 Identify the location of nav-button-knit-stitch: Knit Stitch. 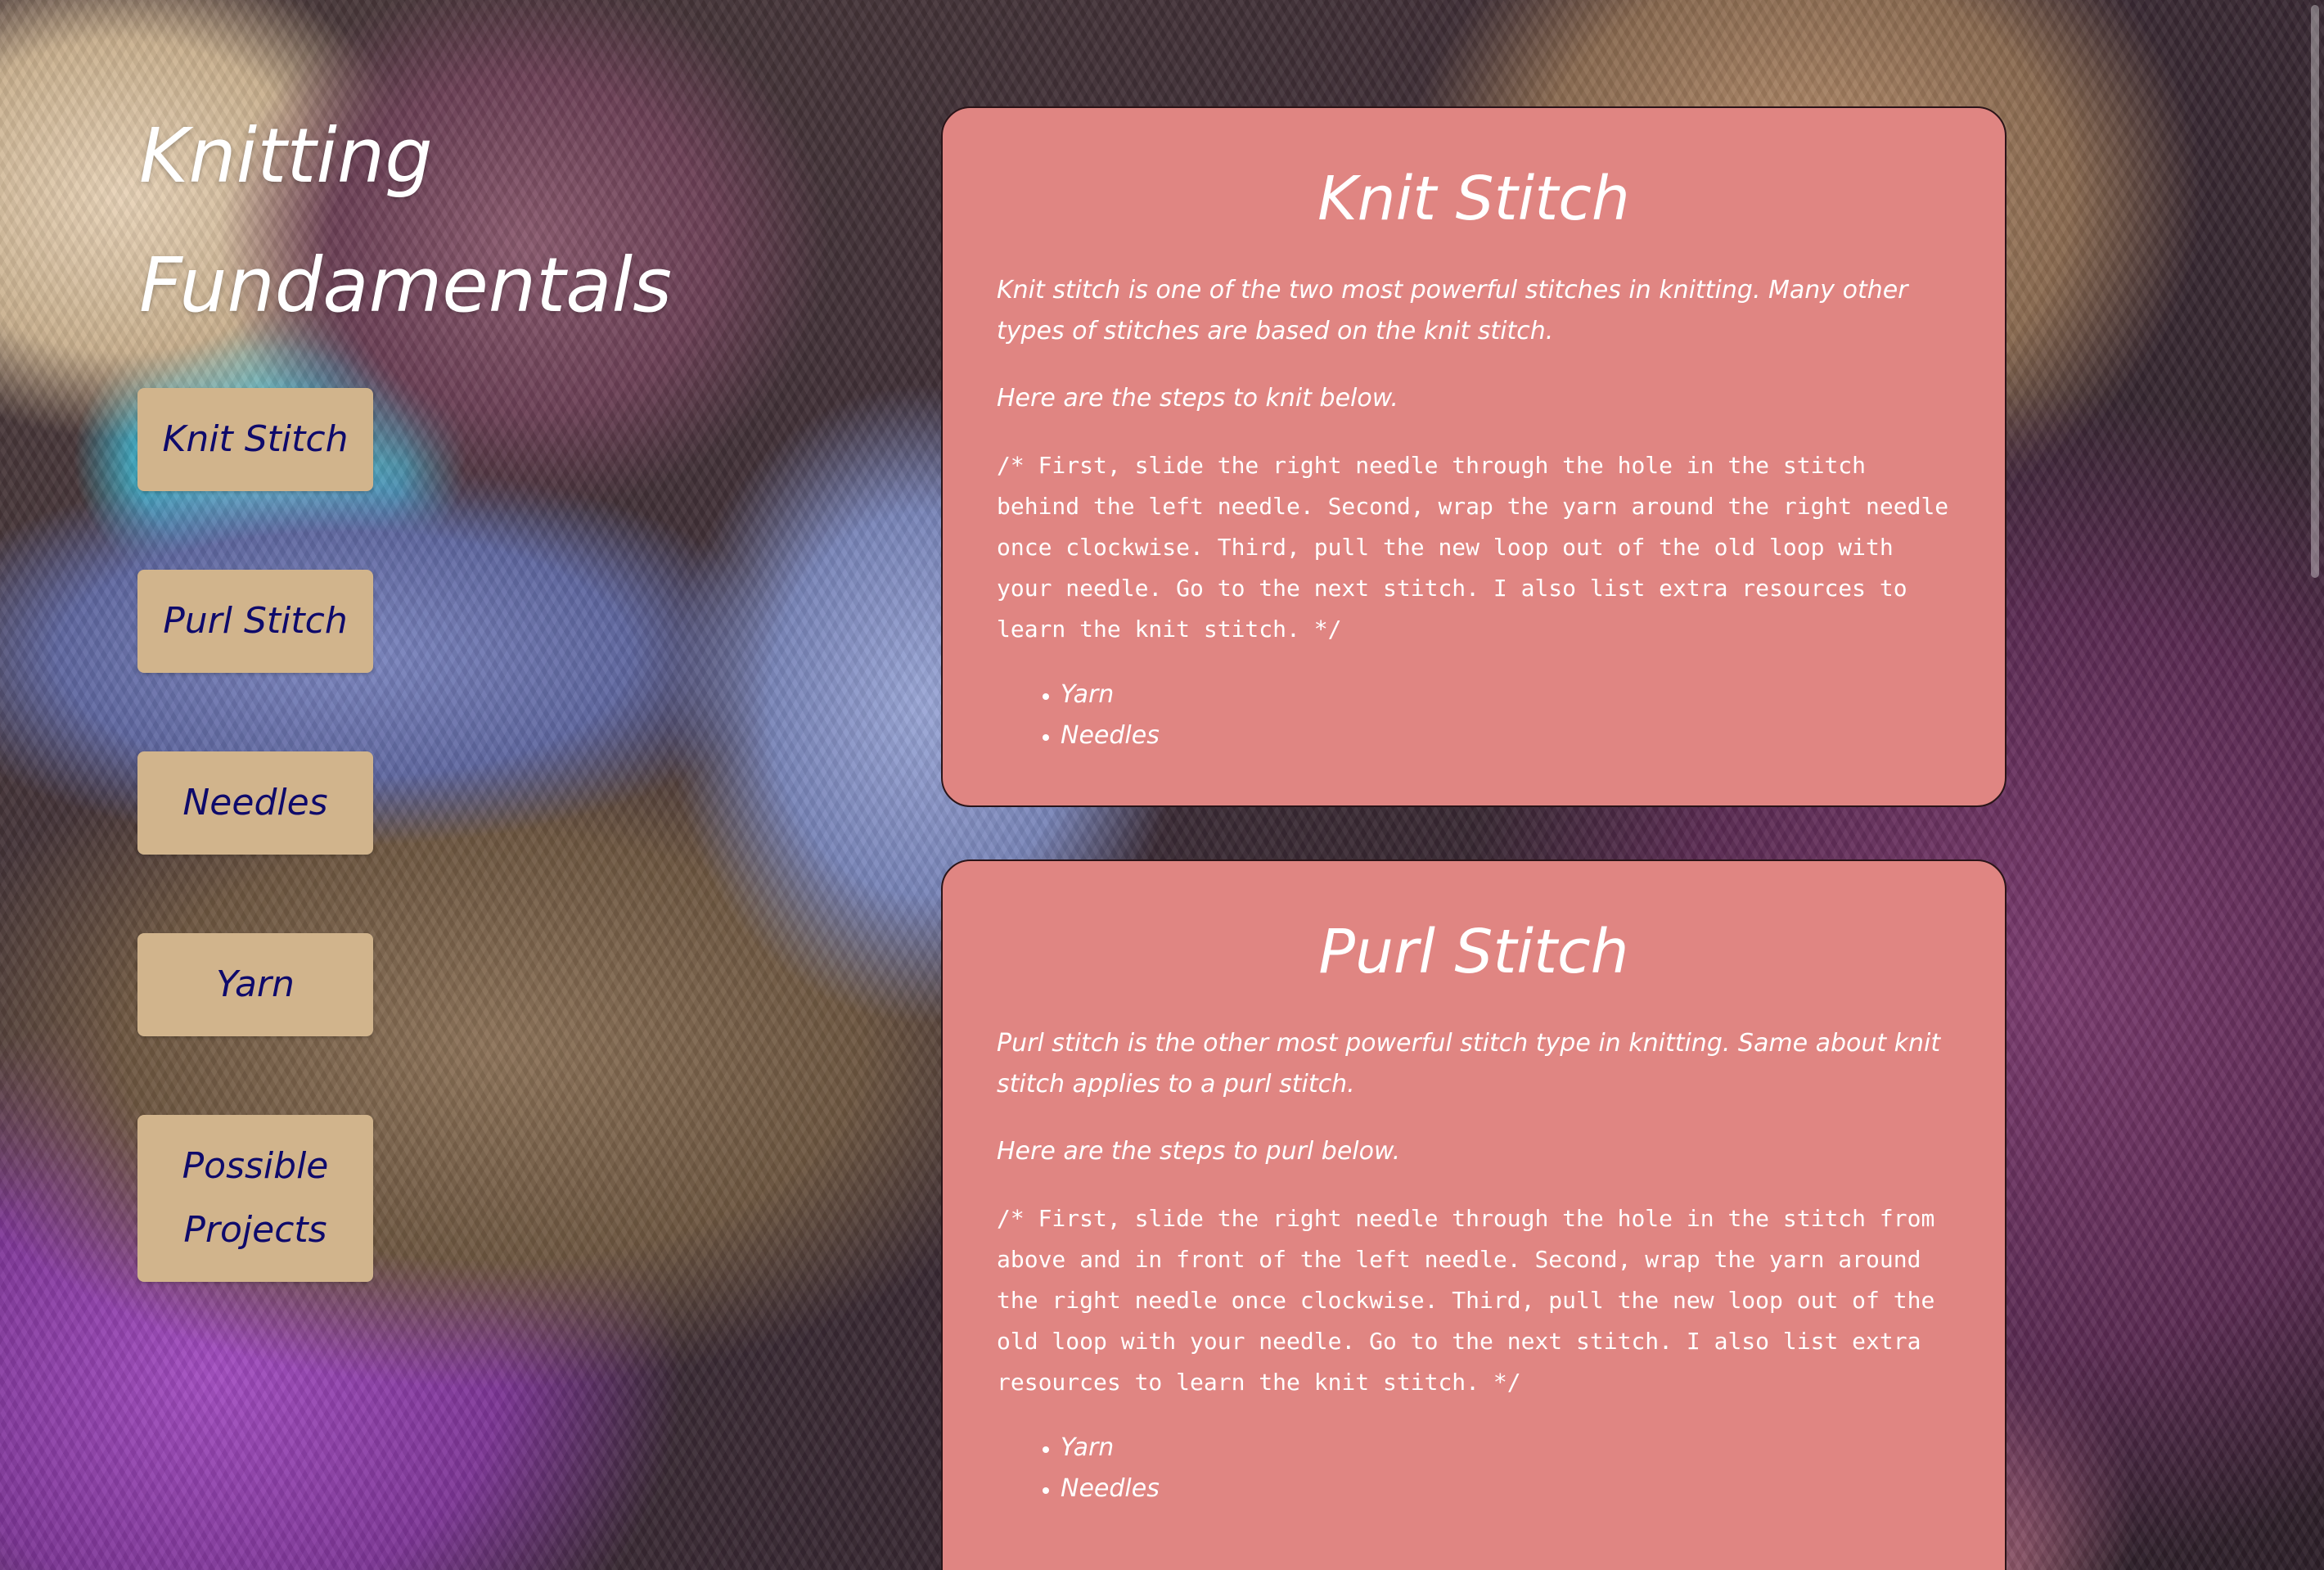
(255, 439).